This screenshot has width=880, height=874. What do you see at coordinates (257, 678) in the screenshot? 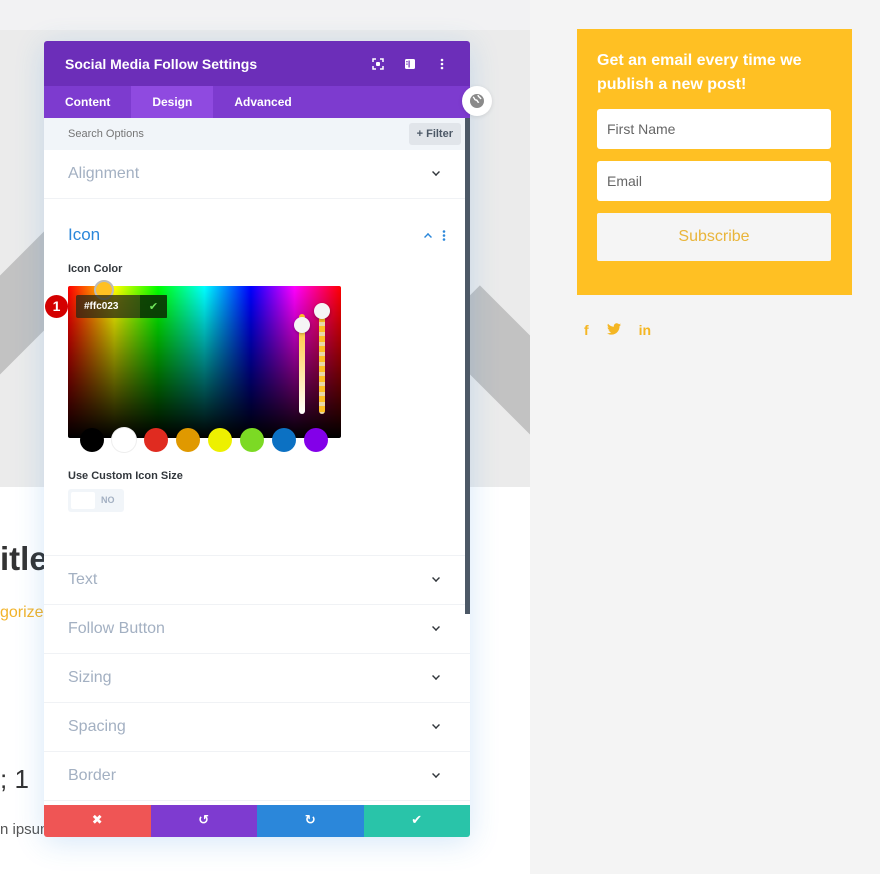
I see `section-sizing: Sizing` at bounding box center [257, 678].